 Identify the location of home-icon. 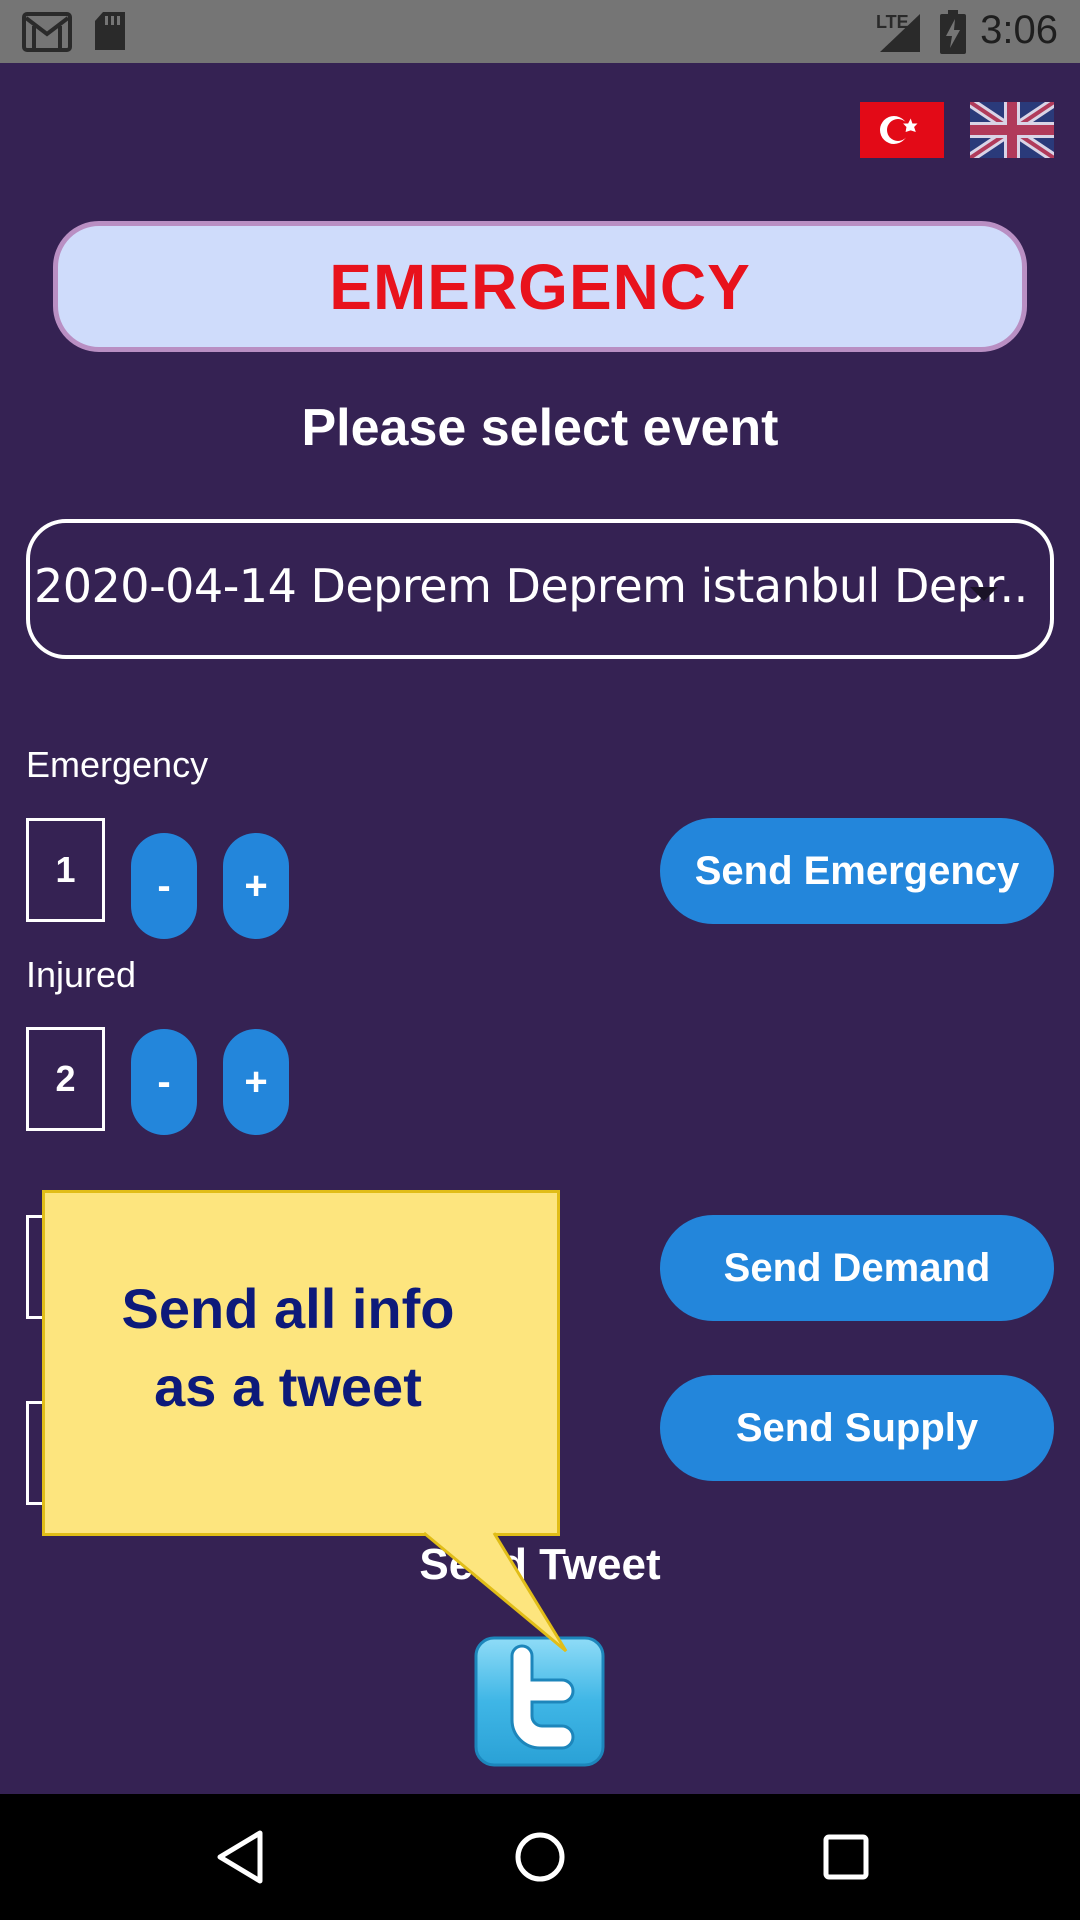
(540, 1857).